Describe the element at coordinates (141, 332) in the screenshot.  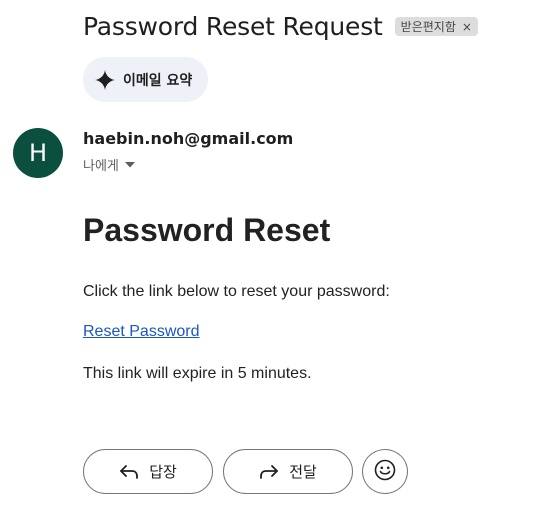
I see `reset-password-link: Reset Password` at that location.